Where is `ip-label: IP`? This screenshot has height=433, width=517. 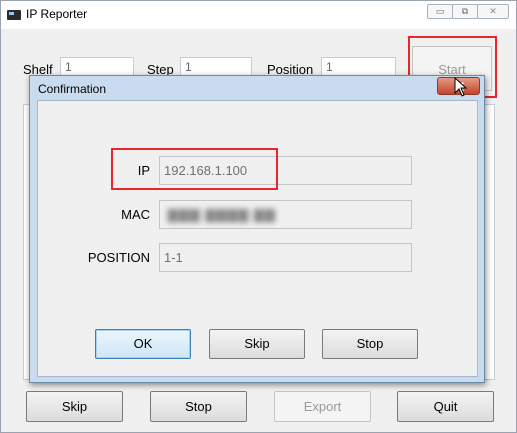
ip-label: IP is located at coordinates (143, 170).